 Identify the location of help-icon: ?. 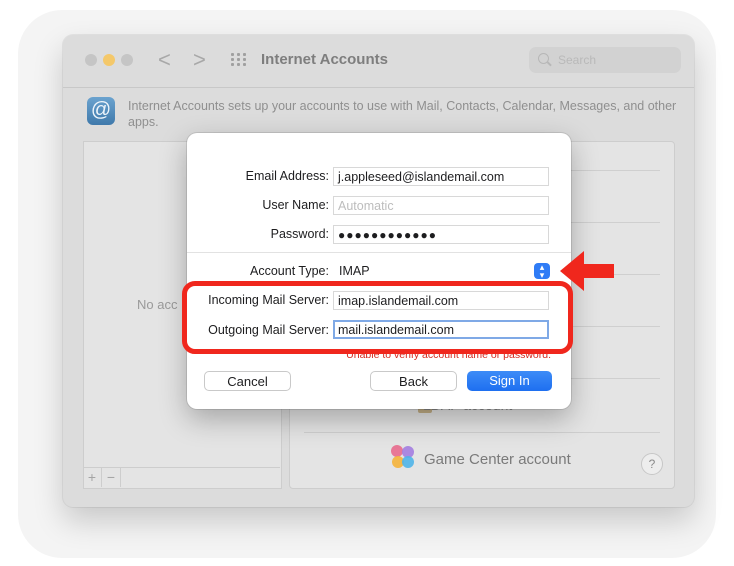
(652, 464).